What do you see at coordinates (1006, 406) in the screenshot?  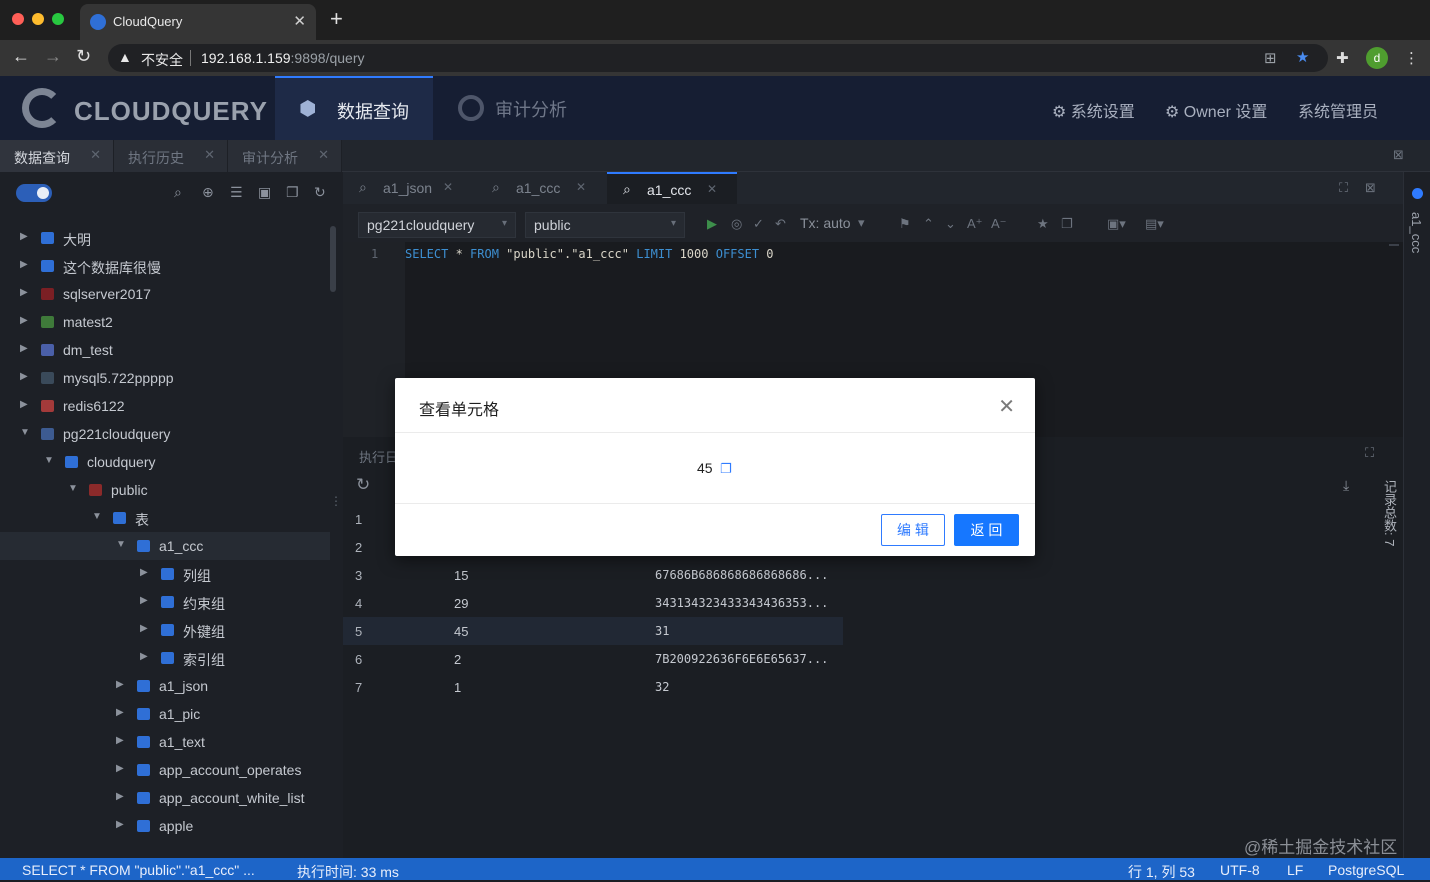 I see `close-icon: ✕` at bounding box center [1006, 406].